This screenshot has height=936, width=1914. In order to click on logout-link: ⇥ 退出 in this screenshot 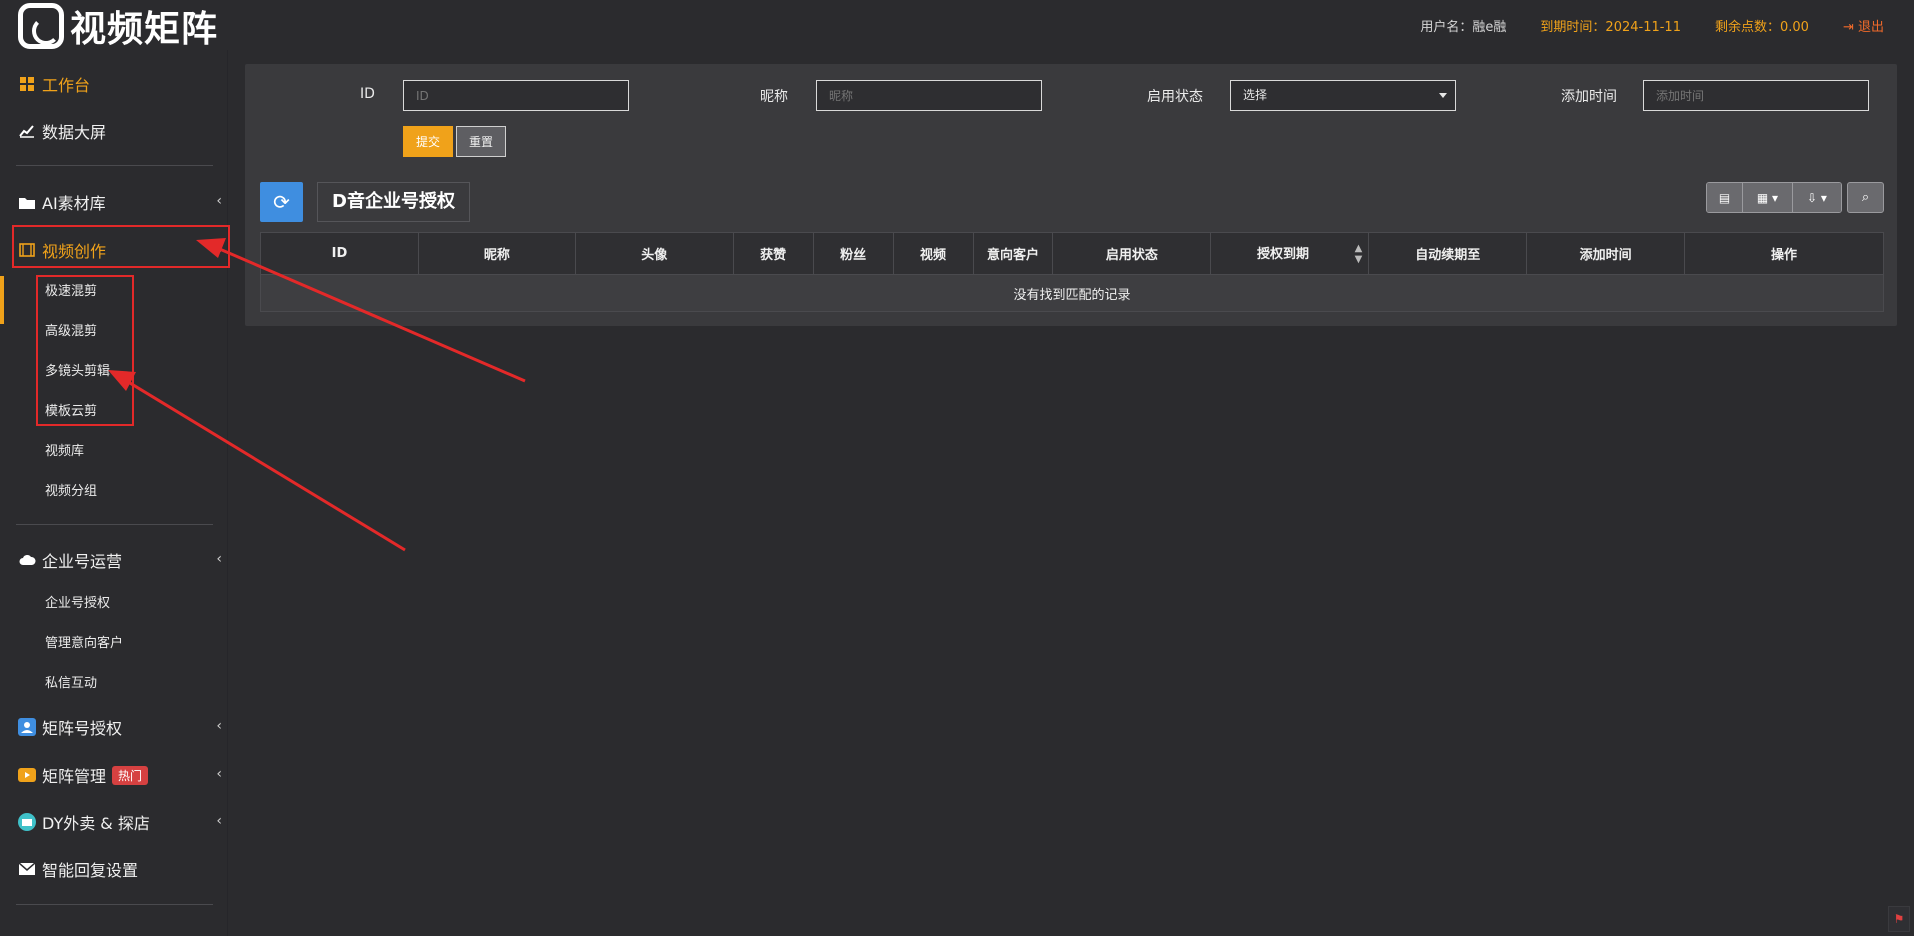, I will do `click(1863, 25)`.